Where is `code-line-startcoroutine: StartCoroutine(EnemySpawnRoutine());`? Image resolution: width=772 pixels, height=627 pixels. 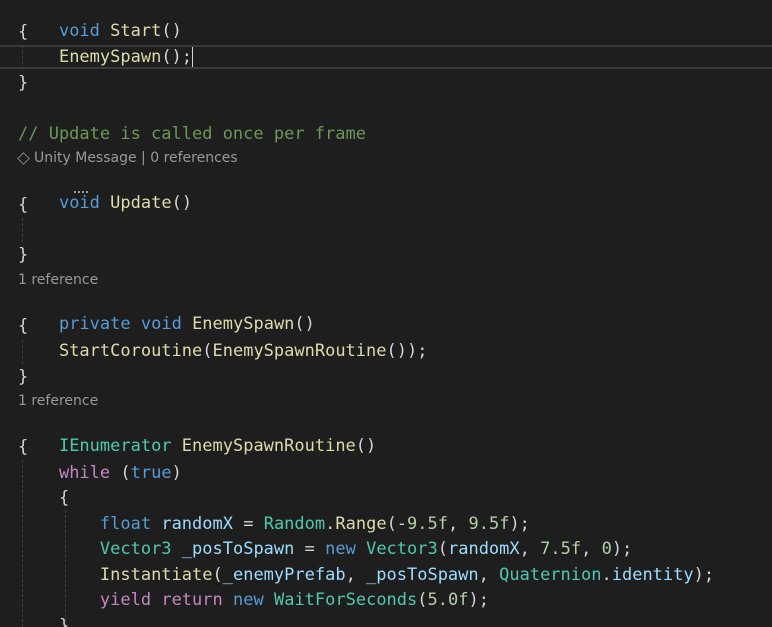
code-line-startcoroutine: StartCoroutine(EnemySpawnRoutine()); is located at coordinates (223, 351).